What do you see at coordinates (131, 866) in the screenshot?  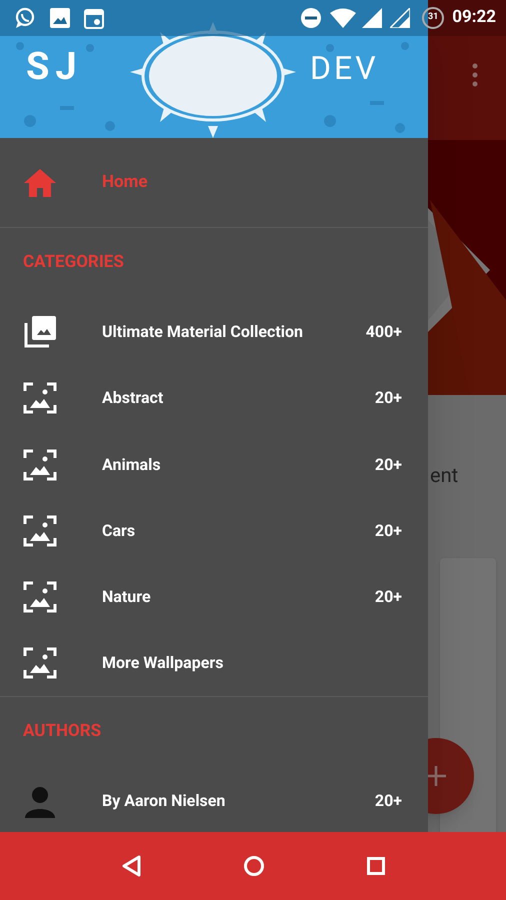 I see `back-icon` at bounding box center [131, 866].